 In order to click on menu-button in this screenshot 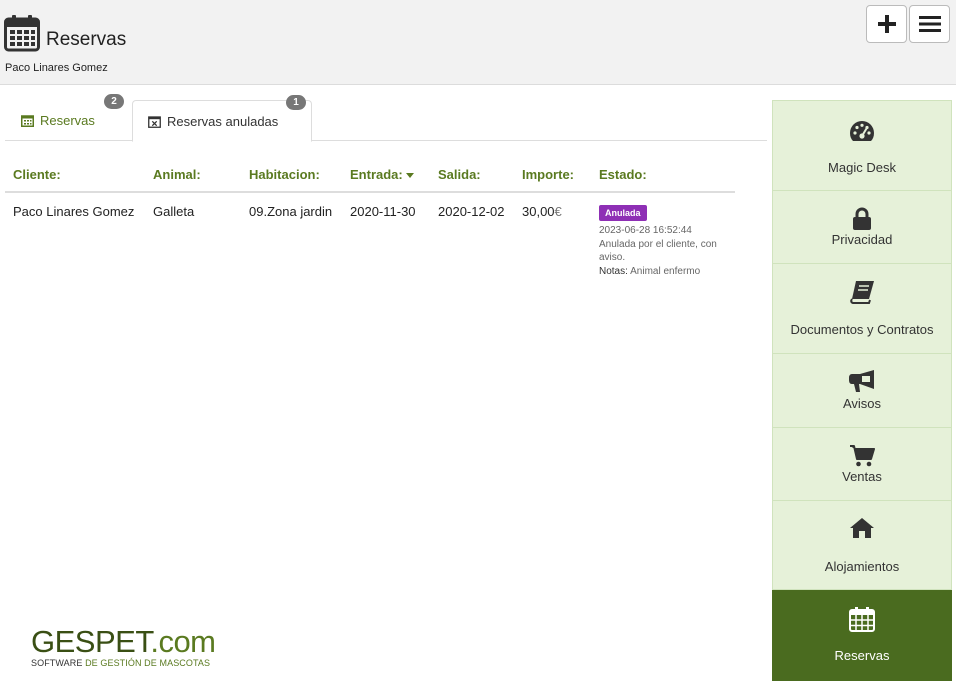, I will do `click(929, 24)`.